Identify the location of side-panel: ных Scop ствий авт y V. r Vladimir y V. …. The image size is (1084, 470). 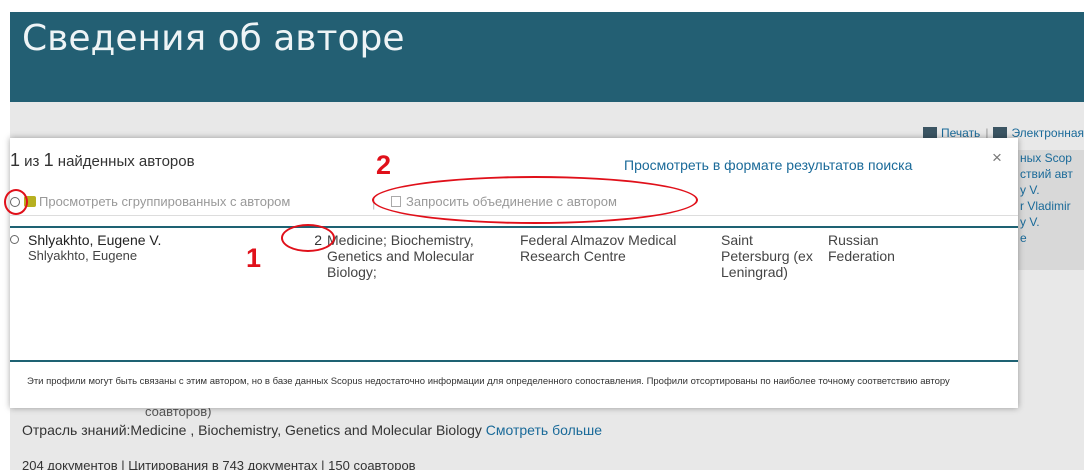
(1051, 210).